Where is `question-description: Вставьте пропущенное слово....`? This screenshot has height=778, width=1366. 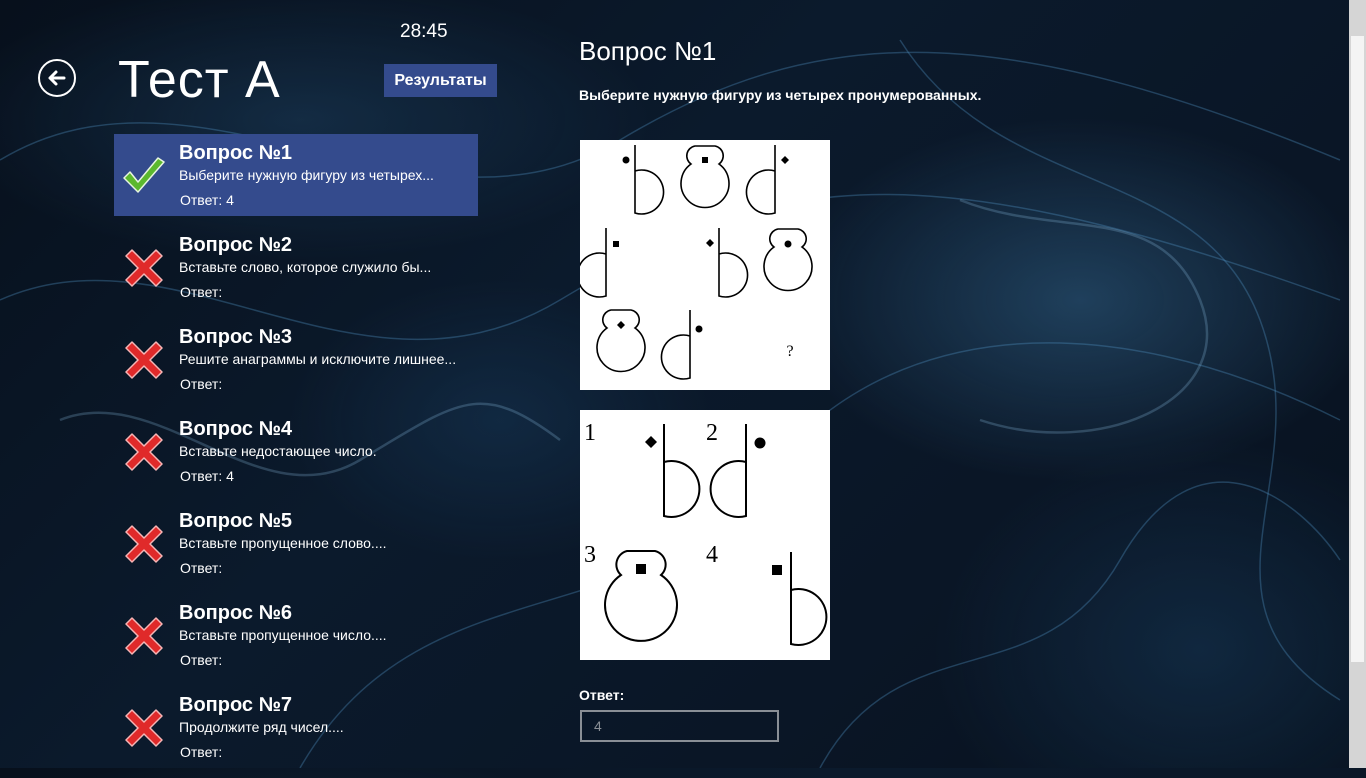 question-description: Вставьте пропущенное слово.... is located at coordinates (283, 543).